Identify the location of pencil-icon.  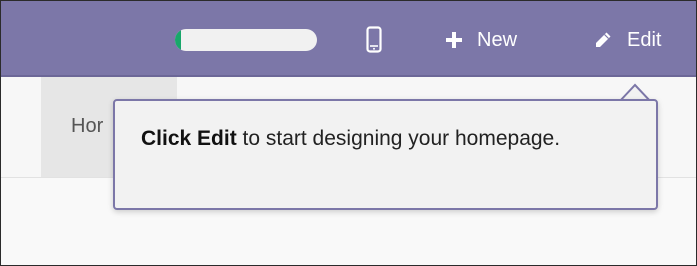
(603, 39).